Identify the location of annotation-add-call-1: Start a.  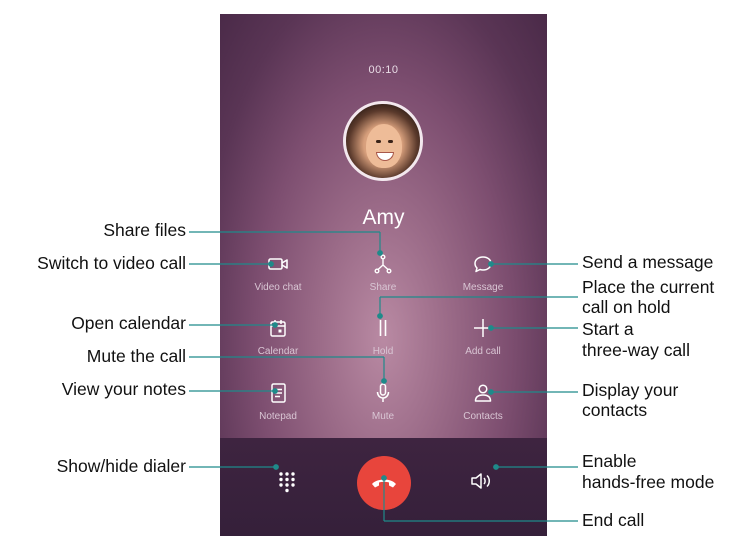
(608, 329).